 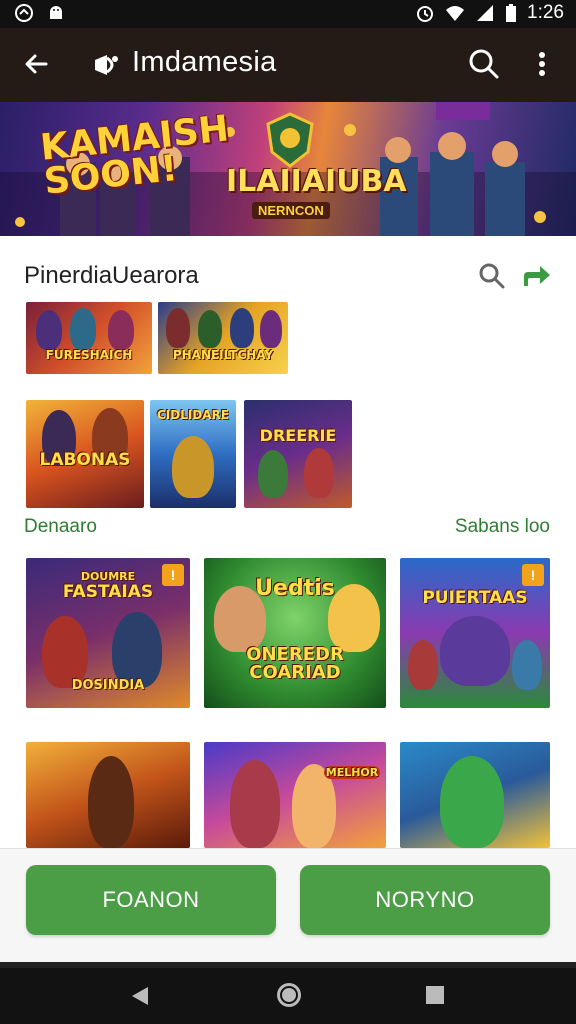 I want to click on game-thumbnail: DREERIE, so click(x=298, y=454).